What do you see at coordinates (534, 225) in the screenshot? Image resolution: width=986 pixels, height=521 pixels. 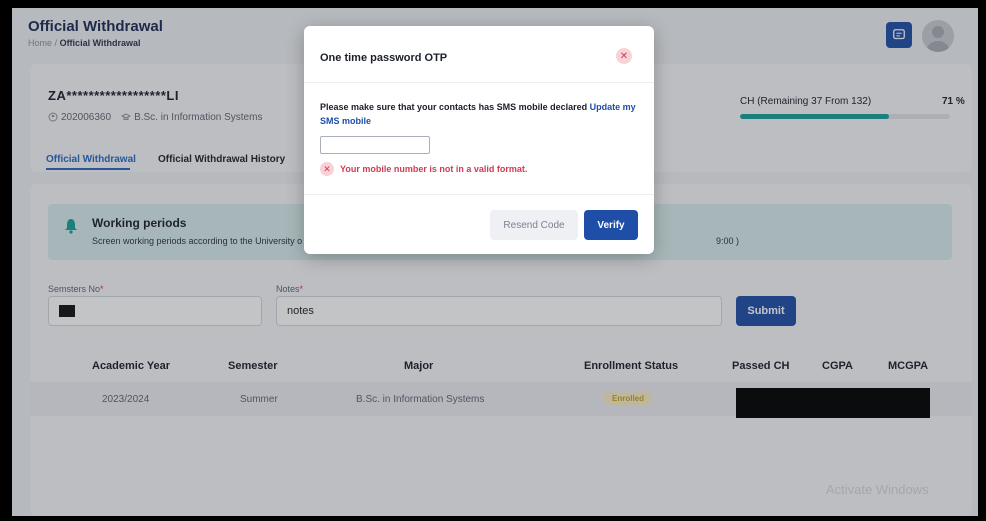 I see `resend-code-button: Resend Code` at bounding box center [534, 225].